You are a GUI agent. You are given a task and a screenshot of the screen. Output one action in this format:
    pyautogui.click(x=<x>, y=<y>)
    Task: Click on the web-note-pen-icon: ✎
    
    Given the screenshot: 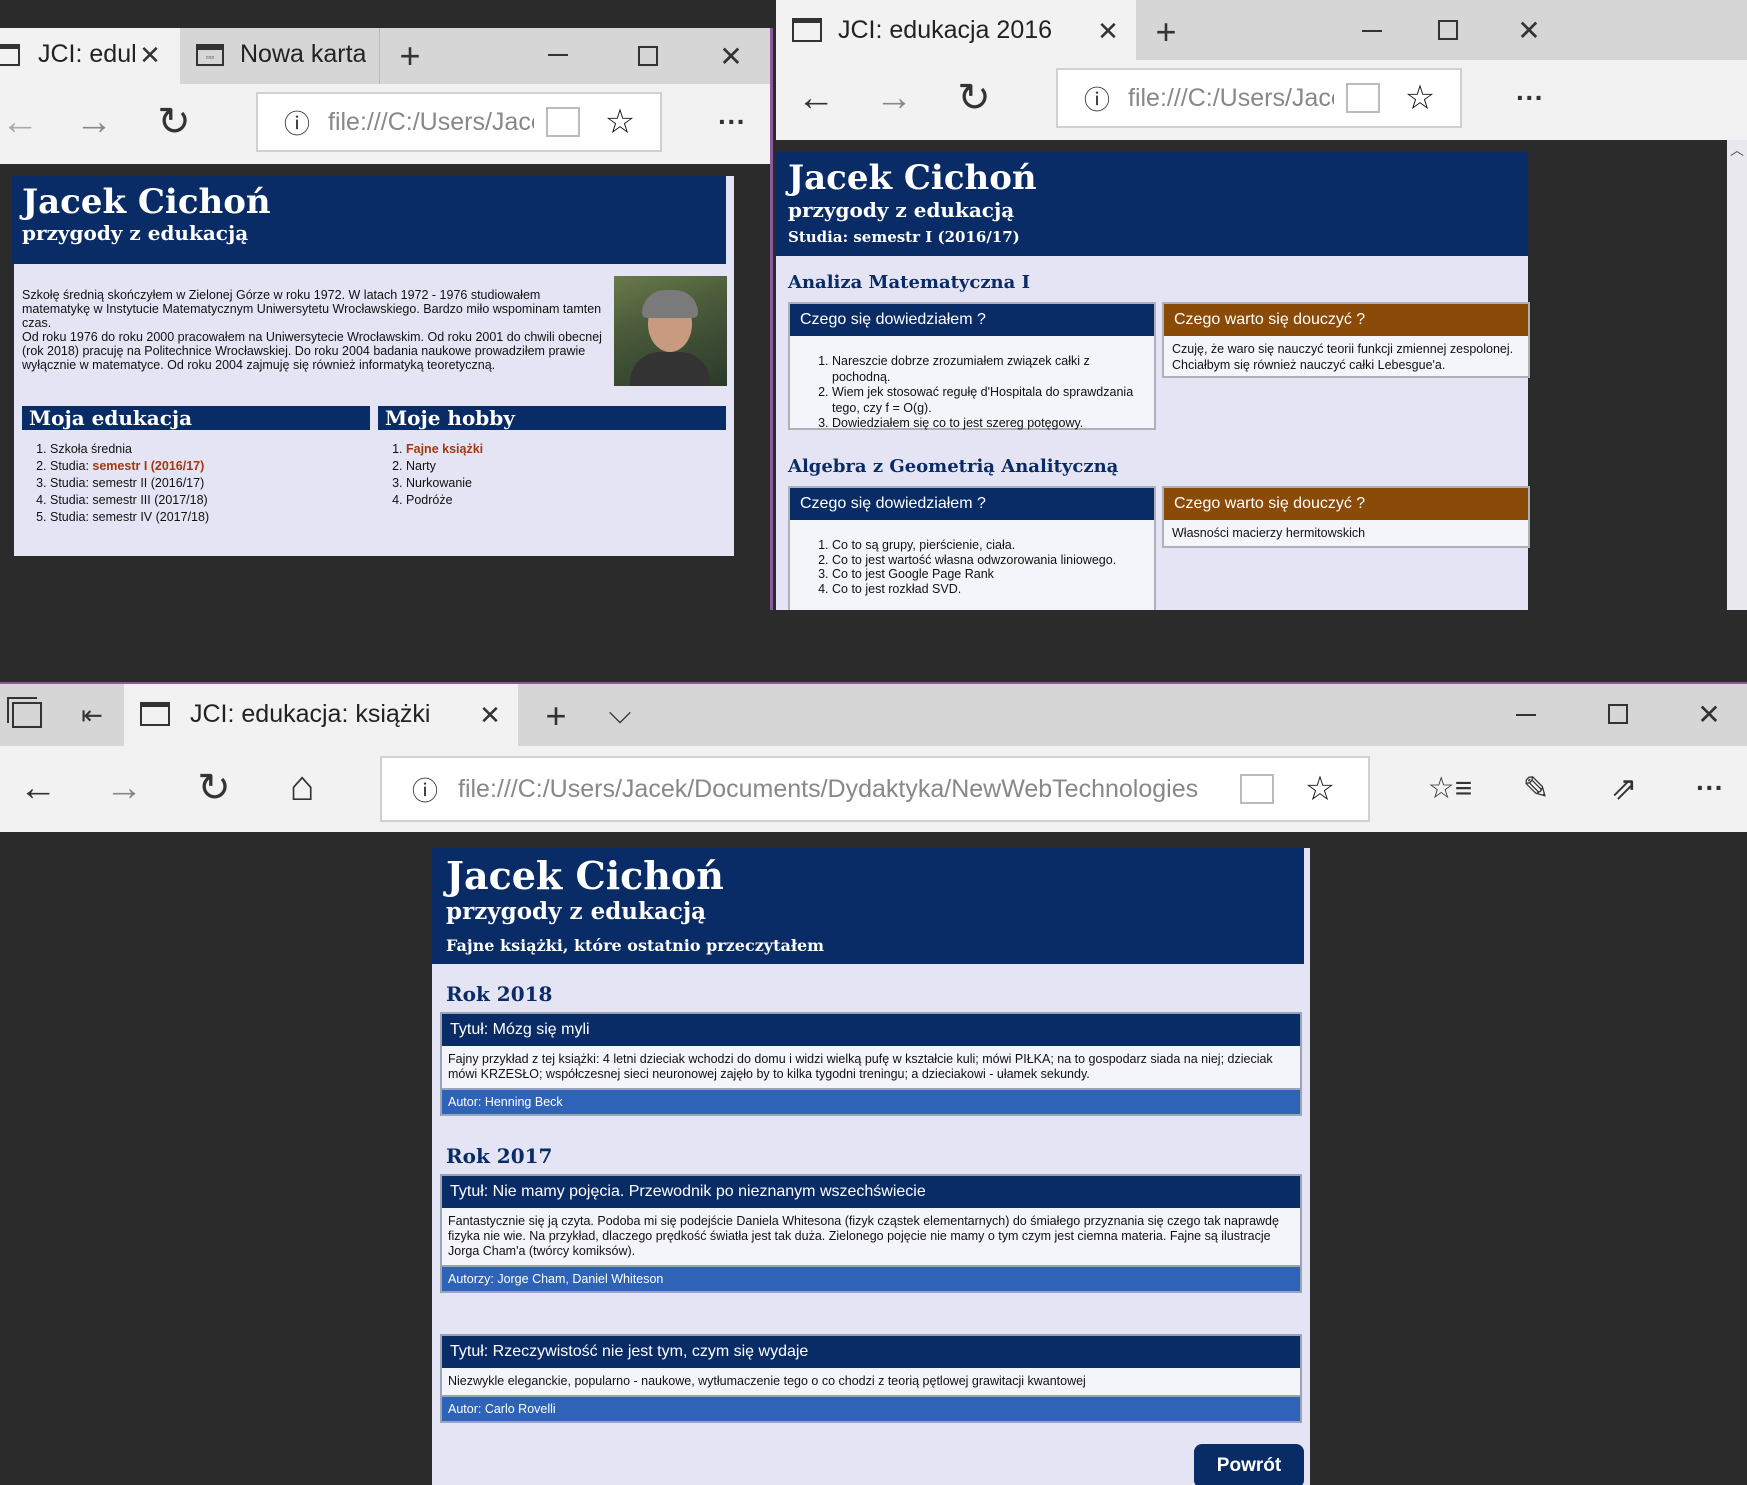 What is the action you would take?
    pyautogui.click(x=1536, y=788)
    